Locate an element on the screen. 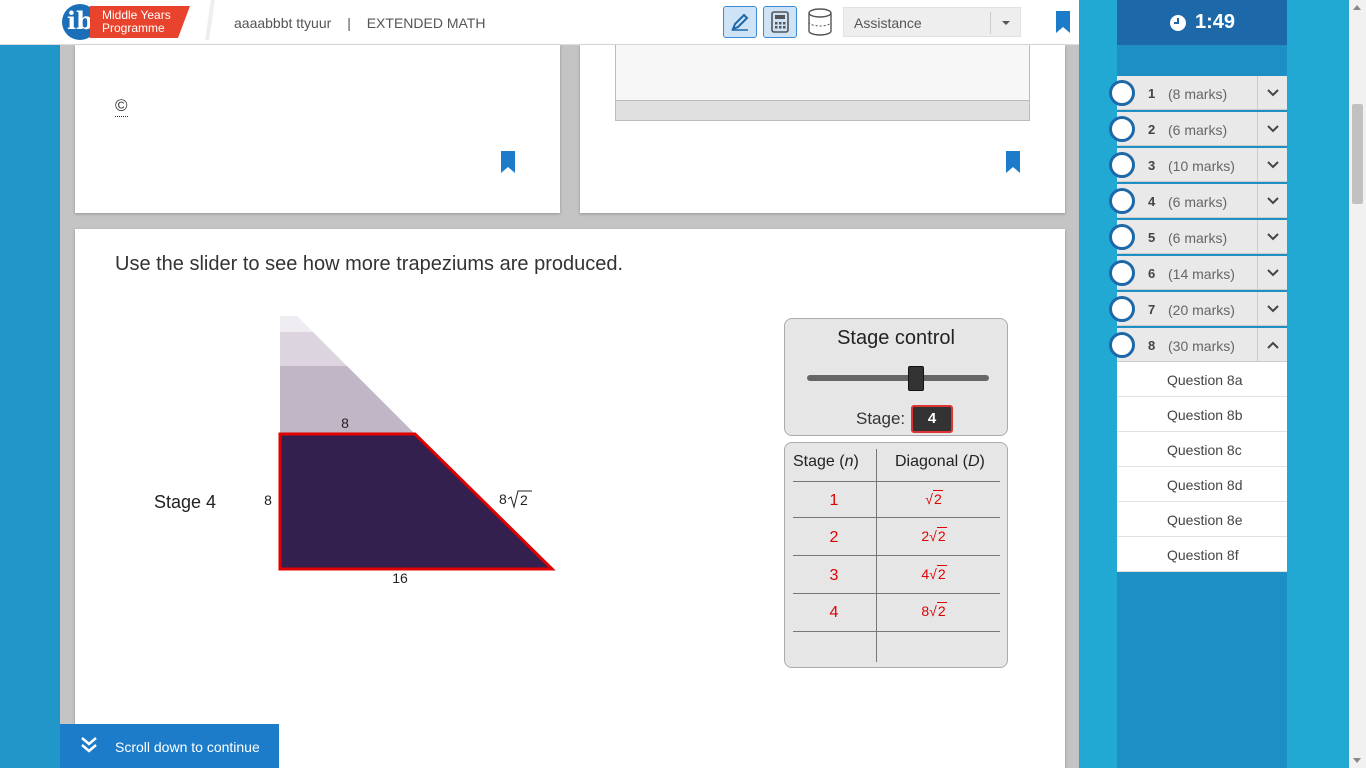 The height and width of the screenshot is (768, 1366). ib-logo-banner: Middle Years Programme is located at coordinates (140, 22).